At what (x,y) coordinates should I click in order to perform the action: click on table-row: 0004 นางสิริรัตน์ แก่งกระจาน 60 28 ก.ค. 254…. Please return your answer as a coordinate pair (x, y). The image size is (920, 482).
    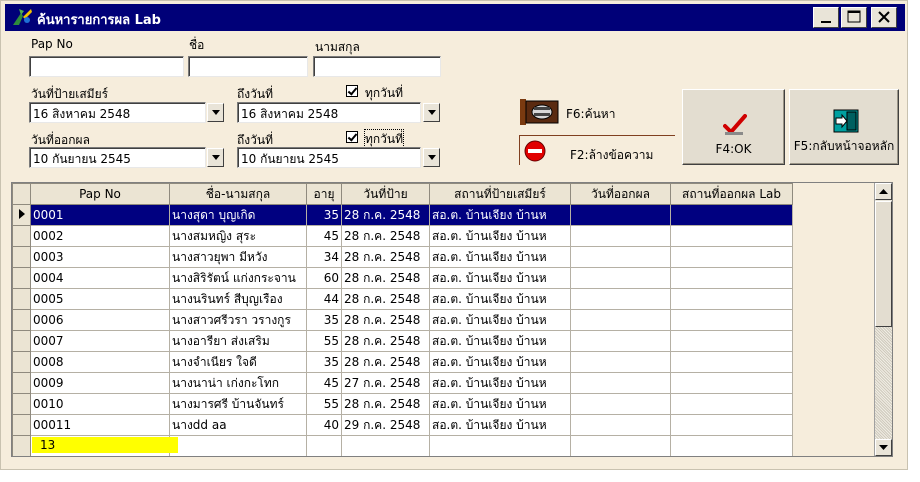
    Looking at the image, I should click on (402, 278).